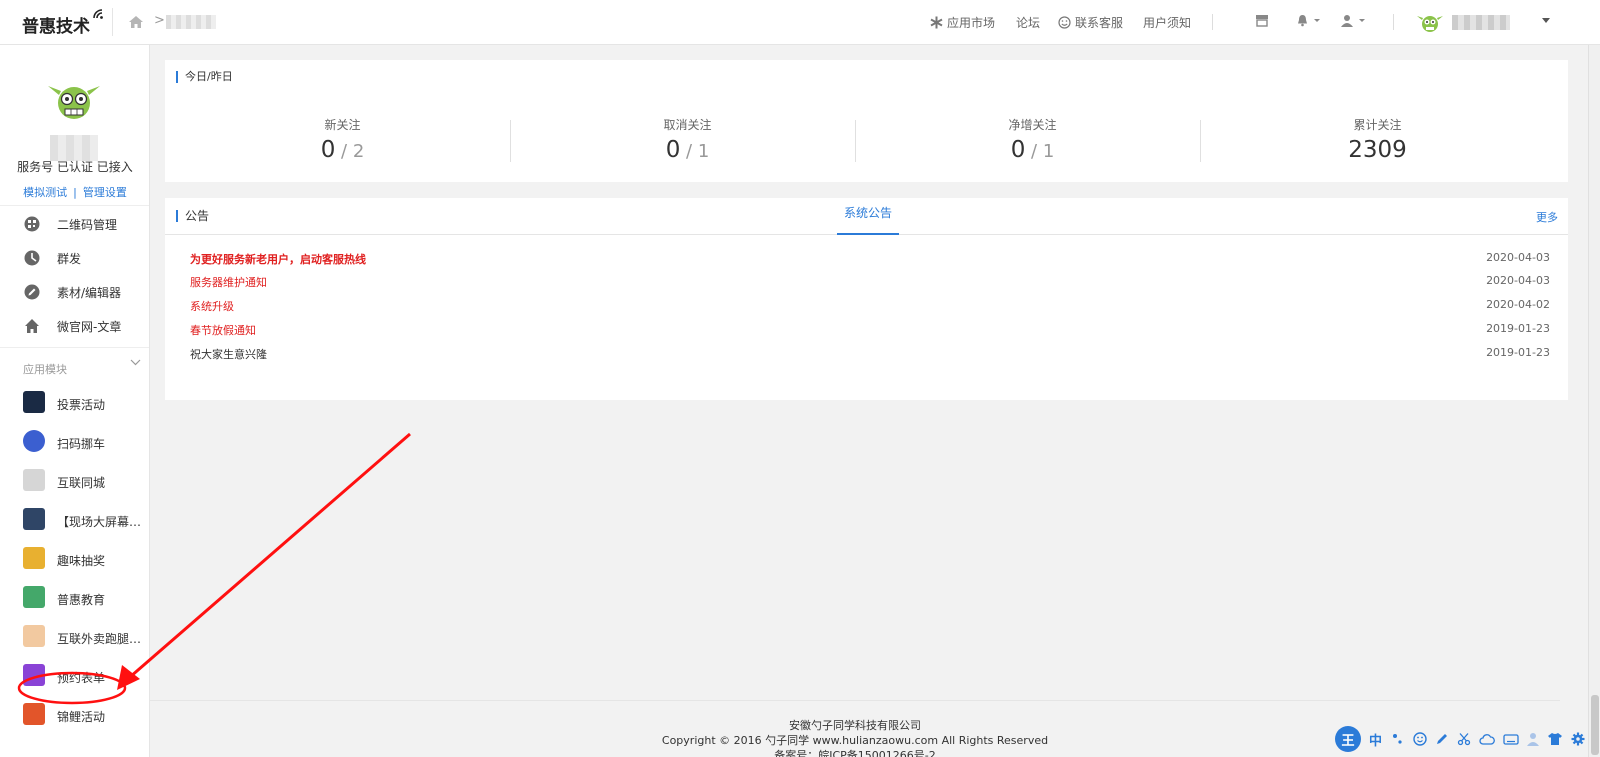 Image resolution: width=1600 pixels, height=757 pixels. I want to click on edit-icon, so click(32, 292).